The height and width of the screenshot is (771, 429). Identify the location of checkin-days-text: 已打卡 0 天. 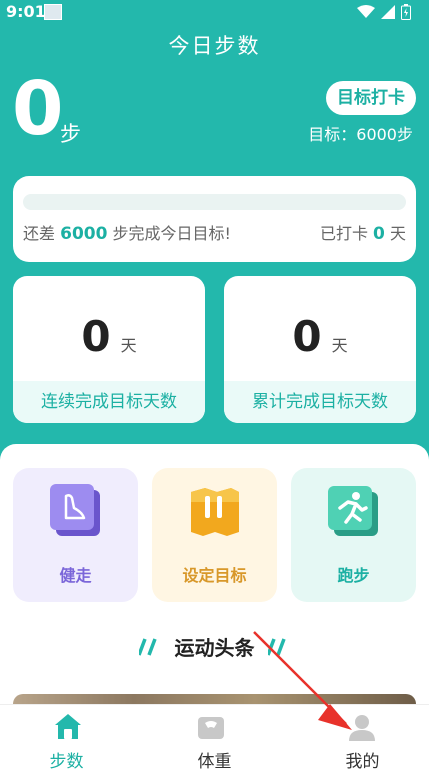
(362, 234).